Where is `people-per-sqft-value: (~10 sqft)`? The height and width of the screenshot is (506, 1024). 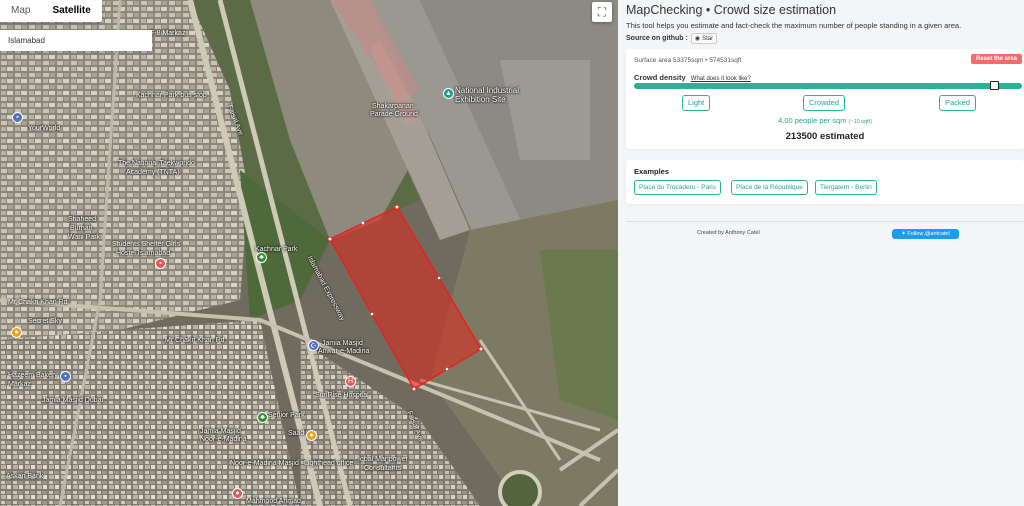 people-per-sqft-value: (~10 sqft) is located at coordinates (860, 122).